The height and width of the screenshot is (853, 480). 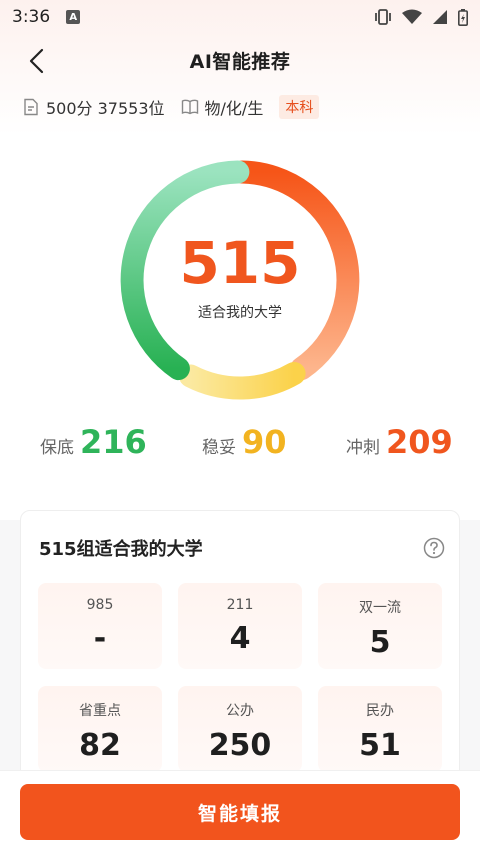 What do you see at coordinates (380, 745) in the screenshot?
I see `cell-value: 51` at bounding box center [380, 745].